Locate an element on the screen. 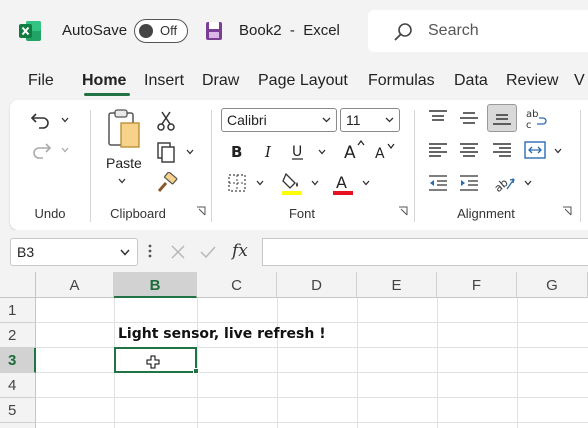 The height and width of the screenshot is (428, 588). svg-text: U is located at coordinates (297, 152).